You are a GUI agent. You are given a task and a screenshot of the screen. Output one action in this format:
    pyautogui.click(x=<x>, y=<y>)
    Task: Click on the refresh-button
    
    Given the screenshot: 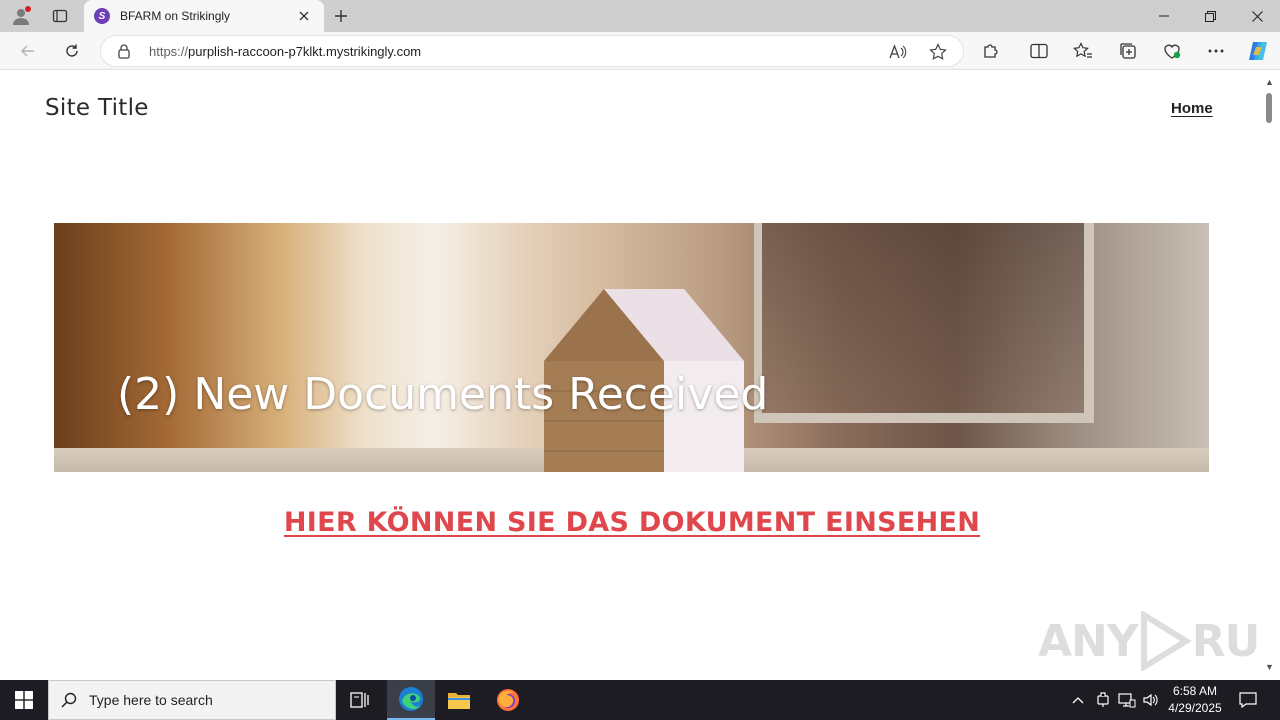 What is the action you would take?
    pyautogui.click(x=72, y=51)
    